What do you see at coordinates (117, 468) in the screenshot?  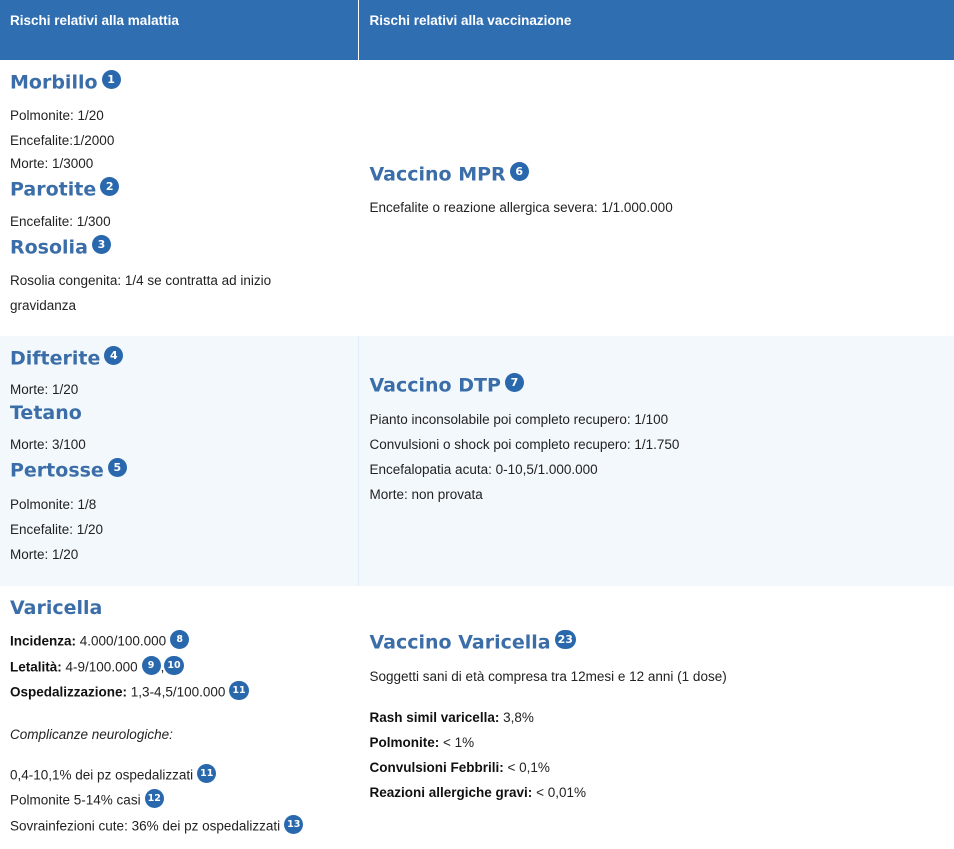 I see `reference-badge: 5` at bounding box center [117, 468].